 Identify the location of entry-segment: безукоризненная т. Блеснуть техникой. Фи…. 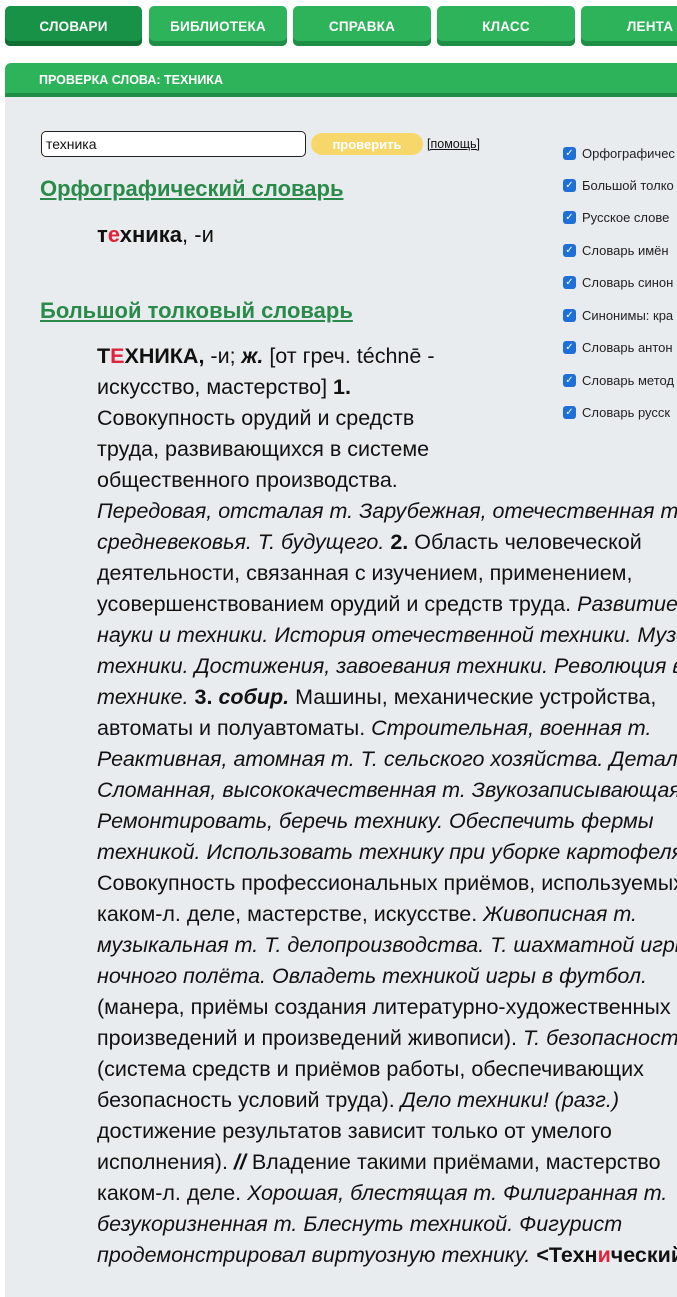
(360, 1224).